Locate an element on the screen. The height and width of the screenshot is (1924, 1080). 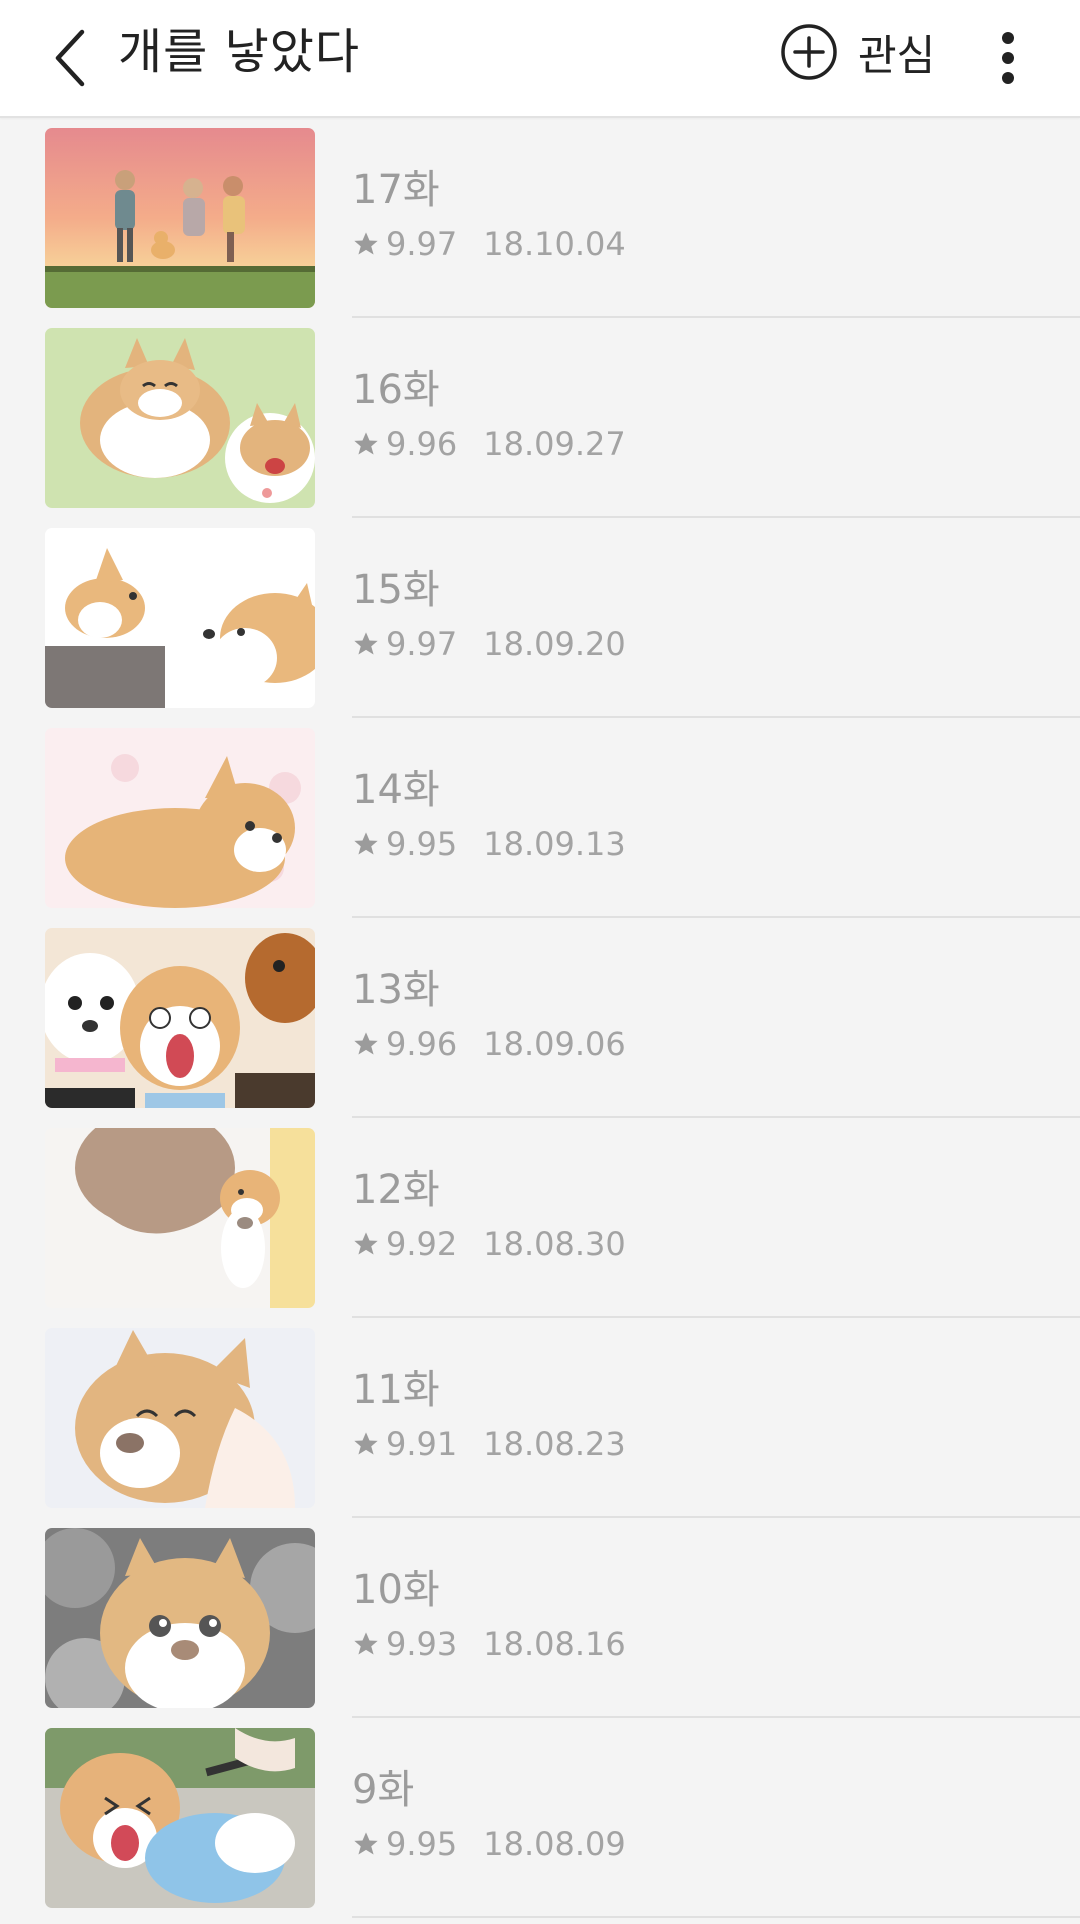
chevron-left-icon is located at coordinates (70, 58).